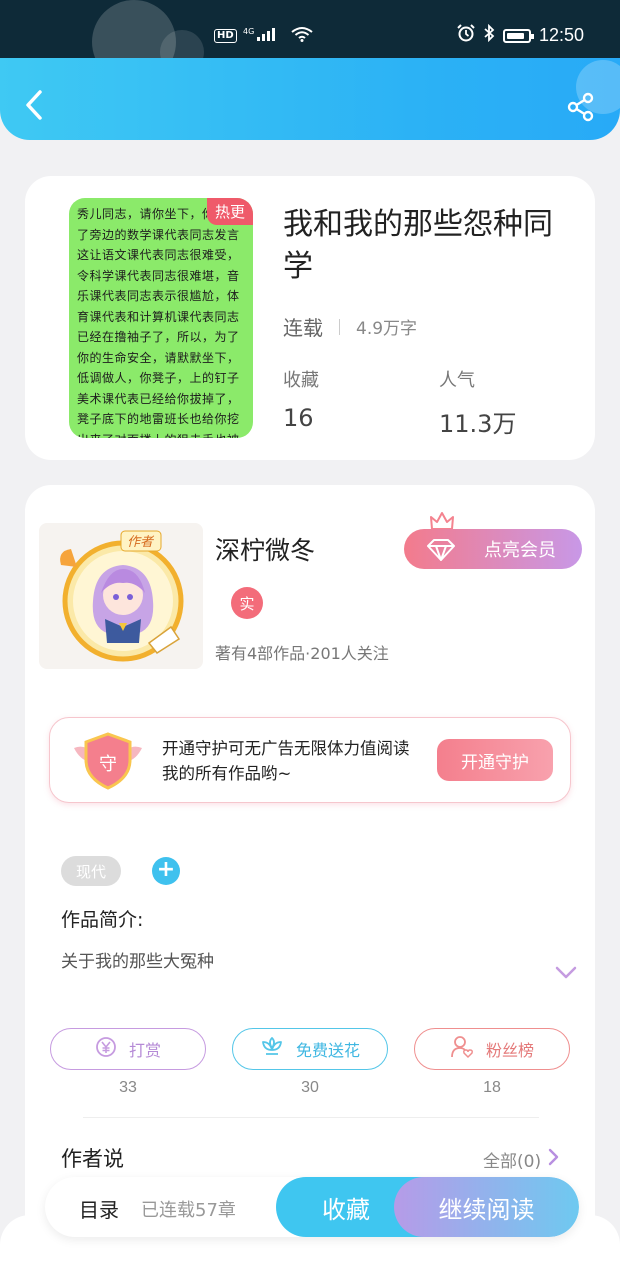 Image resolution: width=620 pixels, height=1280 pixels. Describe the element at coordinates (486, 1207) in the screenshot. I see `continue-reading-button: 继续阅读` at that location.